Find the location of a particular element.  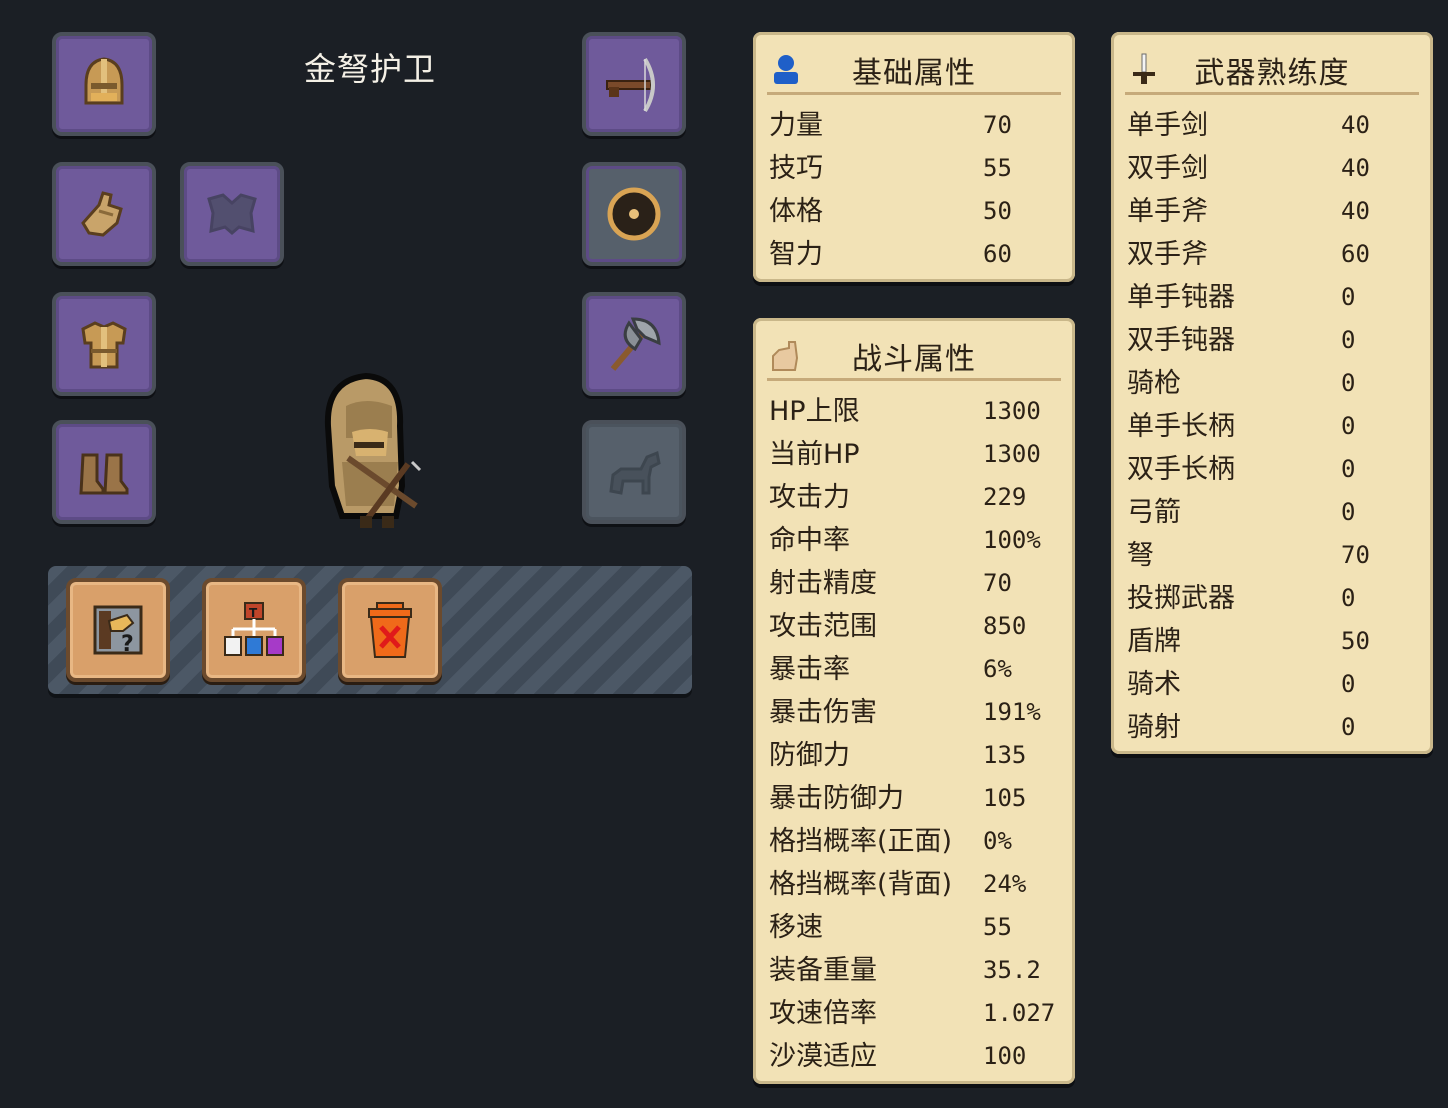

battle-axe-icon is located at coordinates (635, 344).